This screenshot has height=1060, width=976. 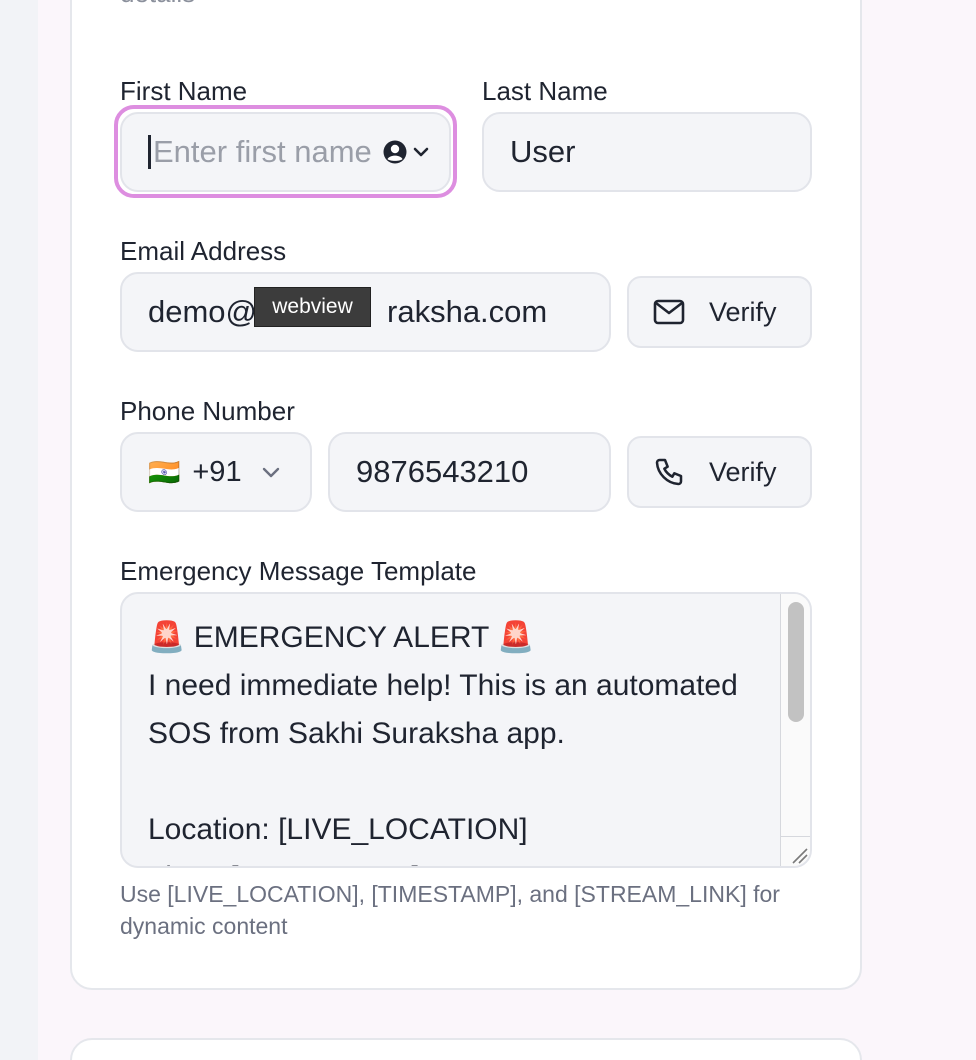 What do you see at coordinates (207, 411) in the screenshot?
I see `phone-label: Phone Number` at bounding box center [207, 411].